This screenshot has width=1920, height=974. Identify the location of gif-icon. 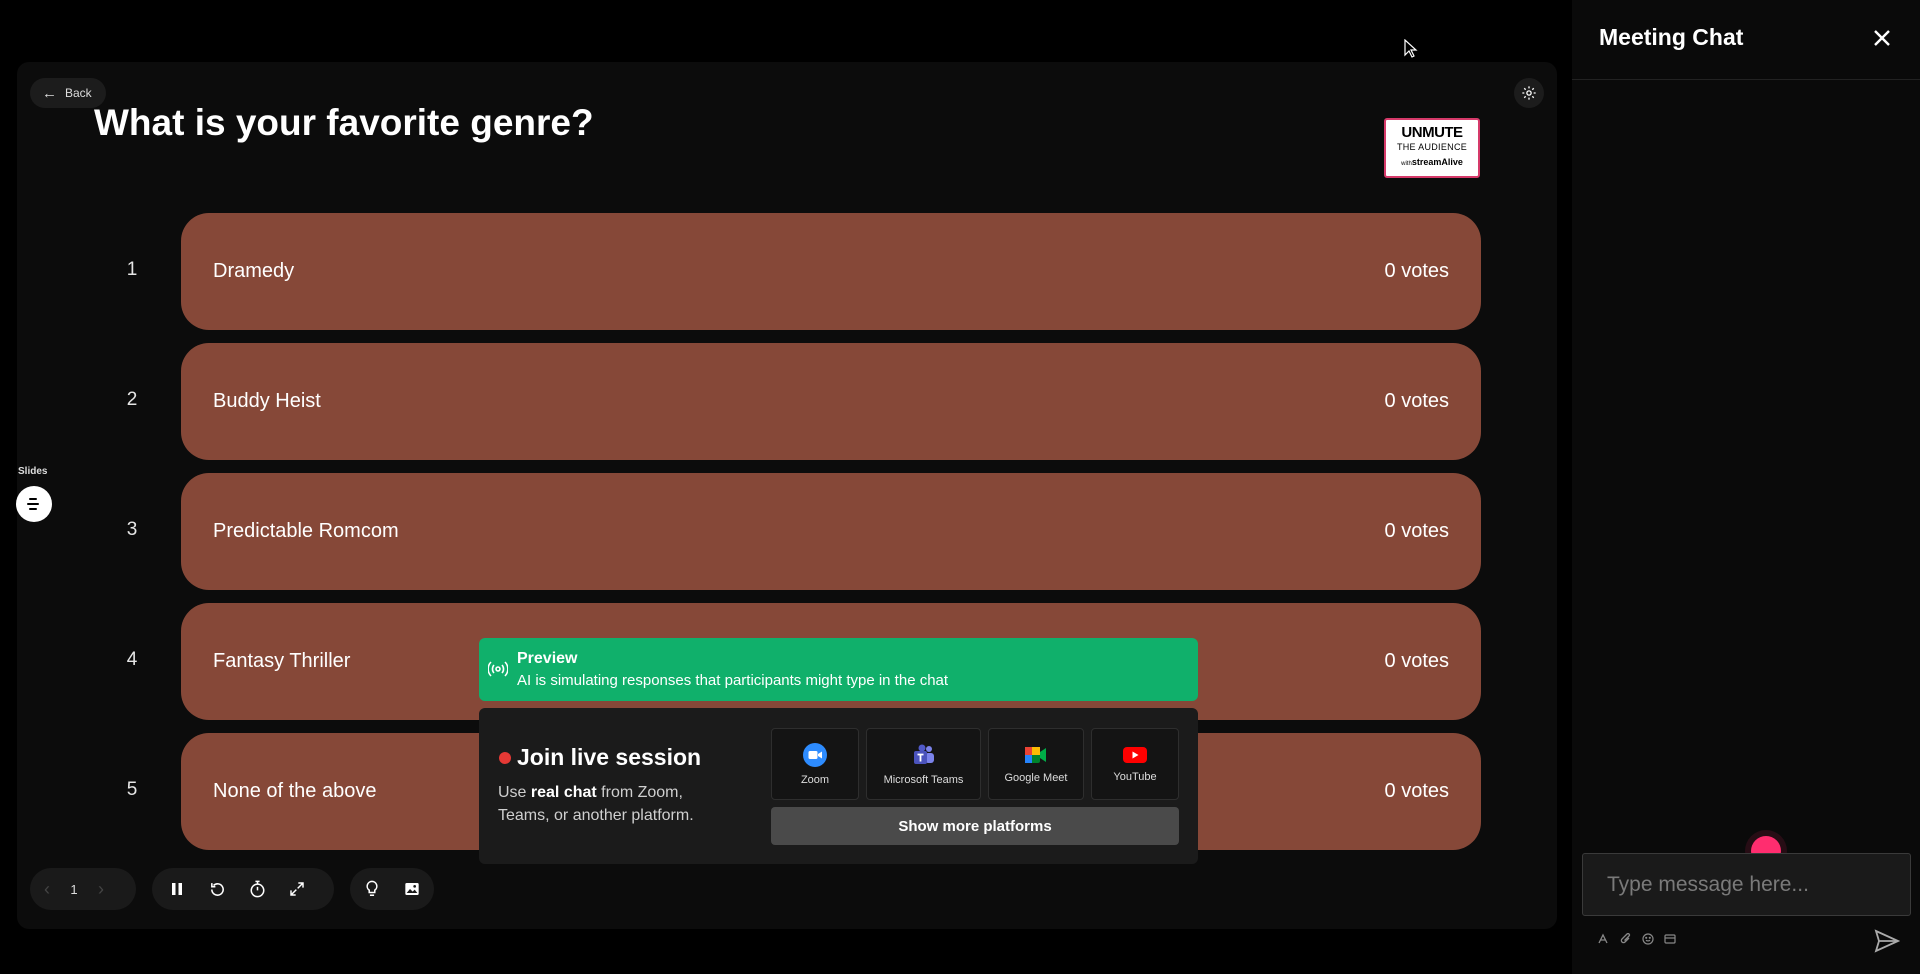
(1670, 939).